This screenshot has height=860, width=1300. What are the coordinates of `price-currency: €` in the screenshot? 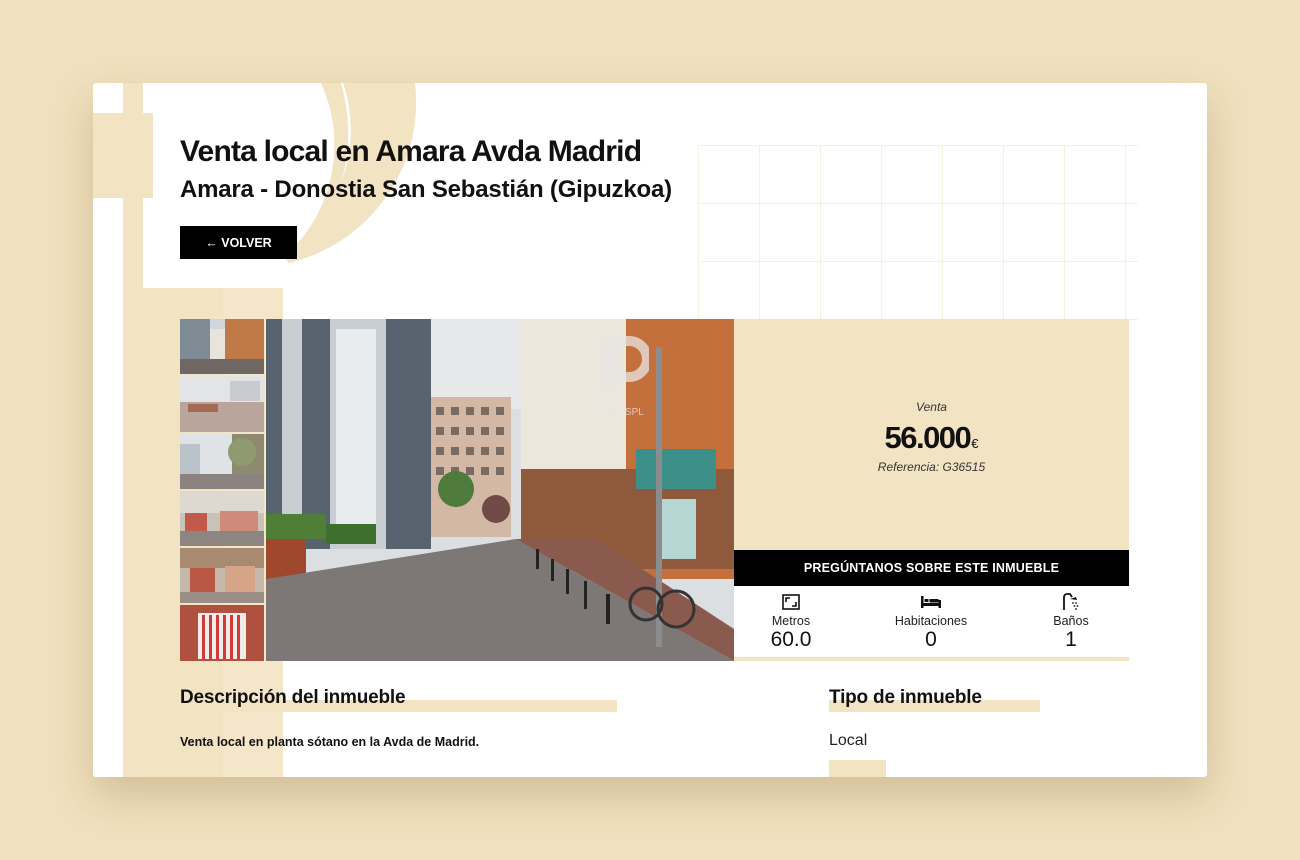 It's located at (975, 443).